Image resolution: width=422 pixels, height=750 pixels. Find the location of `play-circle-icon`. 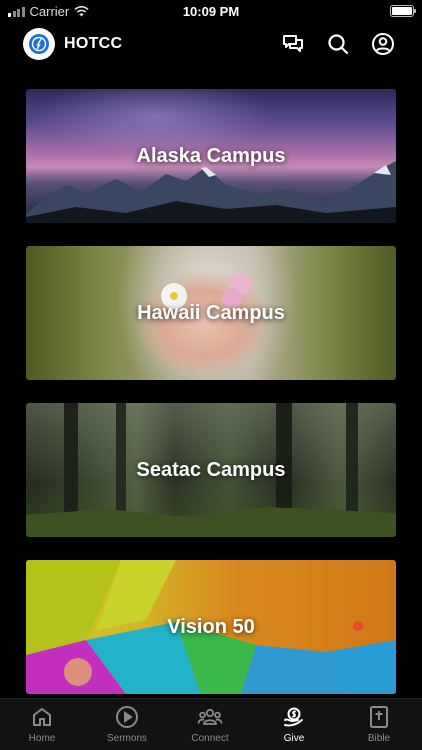

play-circle-icon is located at coordinates (127, 717).